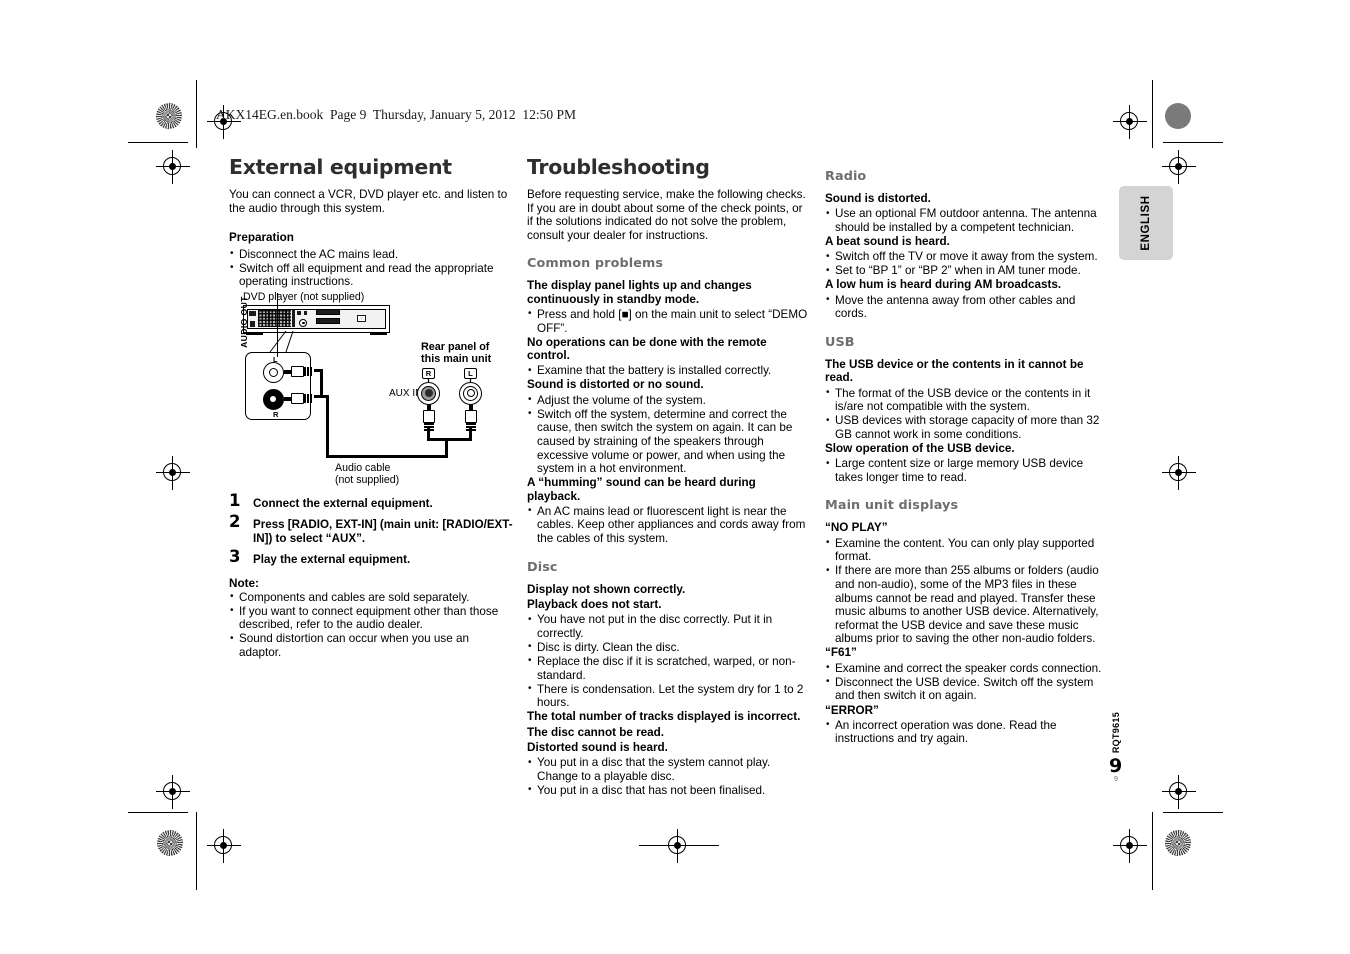  What do you see at coordinates (340, 167) in the screenshot?
I see `page-title-external-equipment: External equipment` at bounding box center [340, 167].